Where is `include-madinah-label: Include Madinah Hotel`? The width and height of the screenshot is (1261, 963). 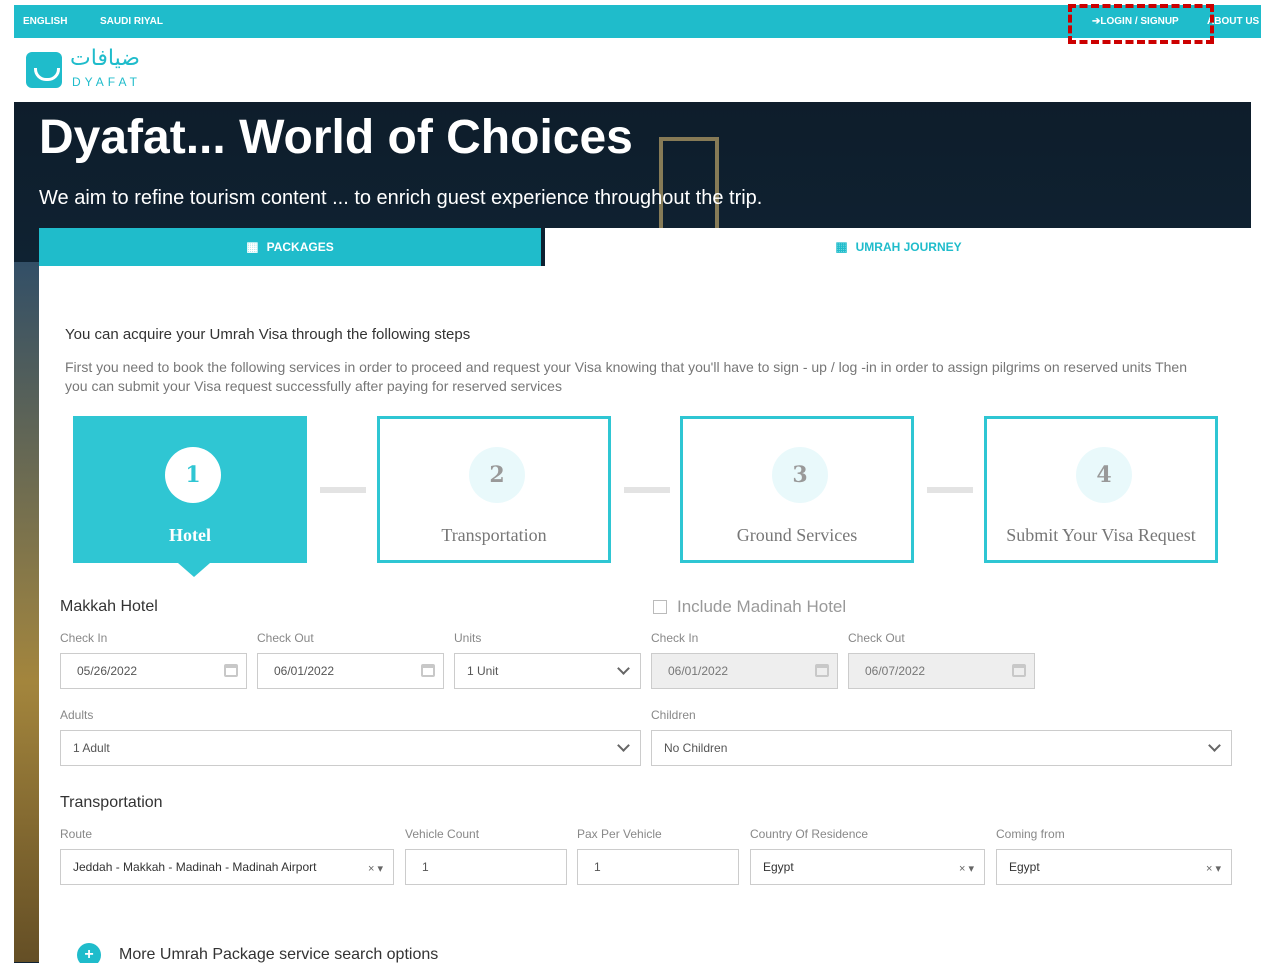 include-madinah-label: Include Madinah Hotel is located at coordinates (761, 607).